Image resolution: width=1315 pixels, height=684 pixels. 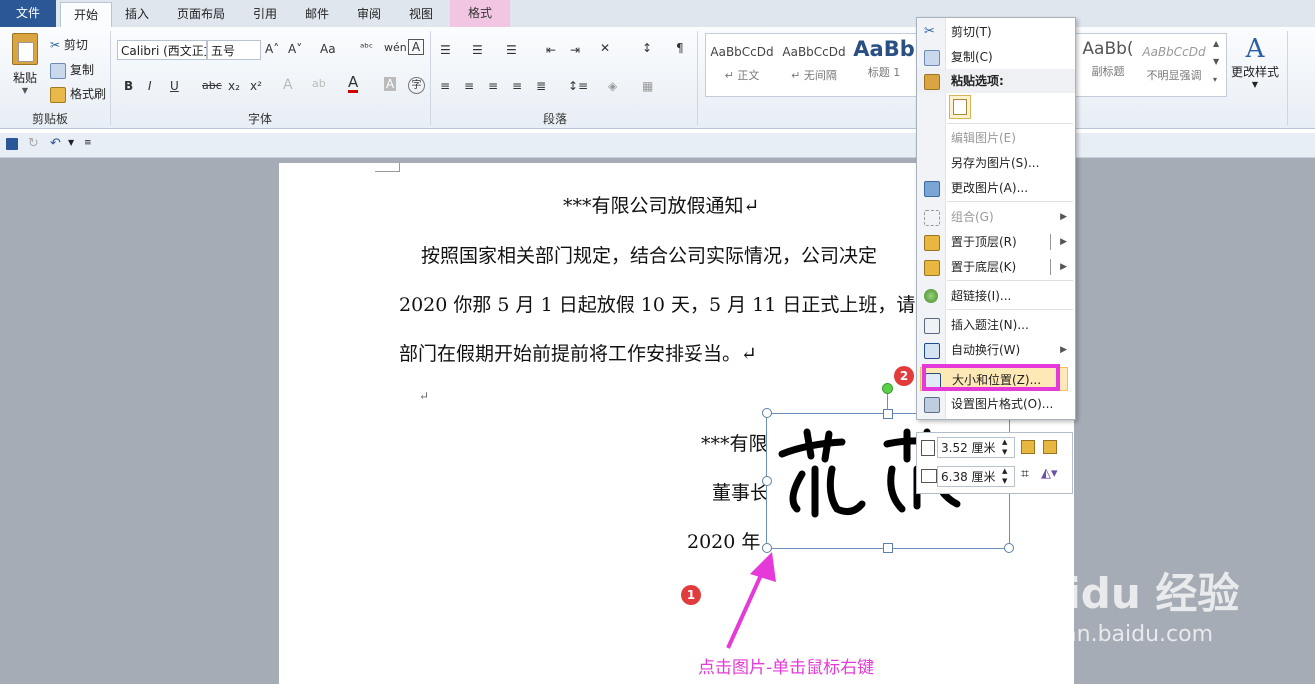 What do you see at coordinates (612, 86) in the screenshot?
I see `shading-icon: ◈` at bounding box center [612, 86].